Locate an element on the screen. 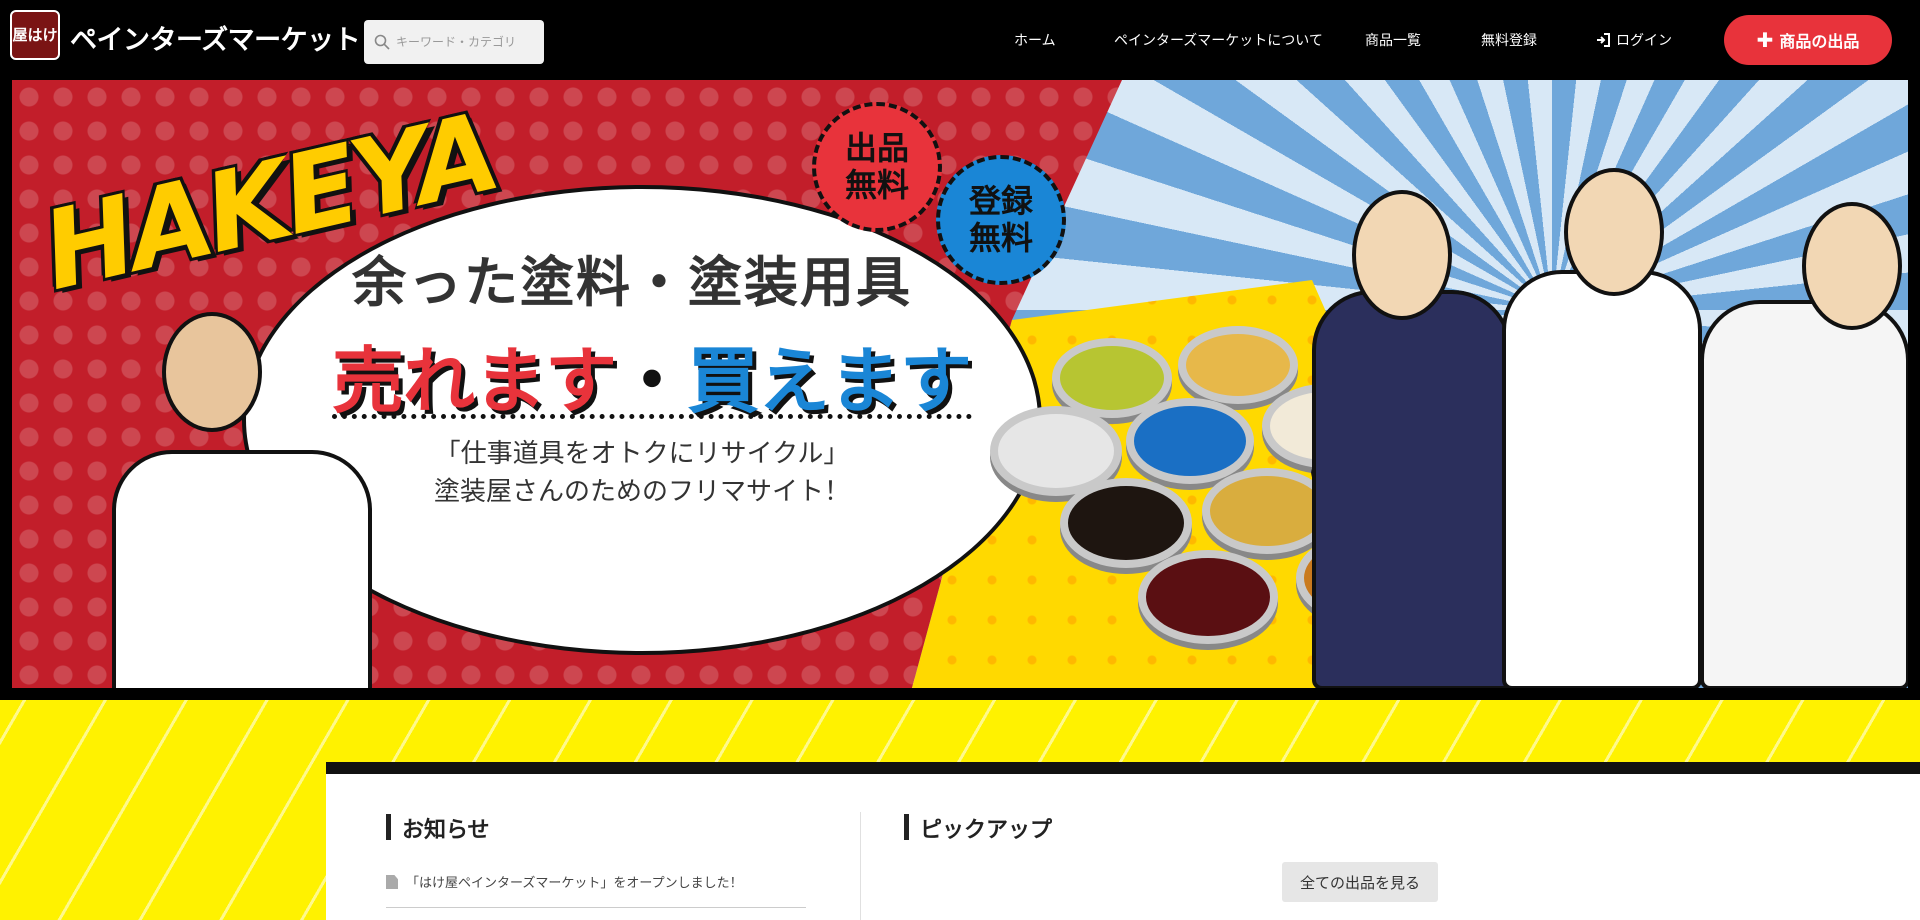  login-icon is located at coordinates (1603, 40).